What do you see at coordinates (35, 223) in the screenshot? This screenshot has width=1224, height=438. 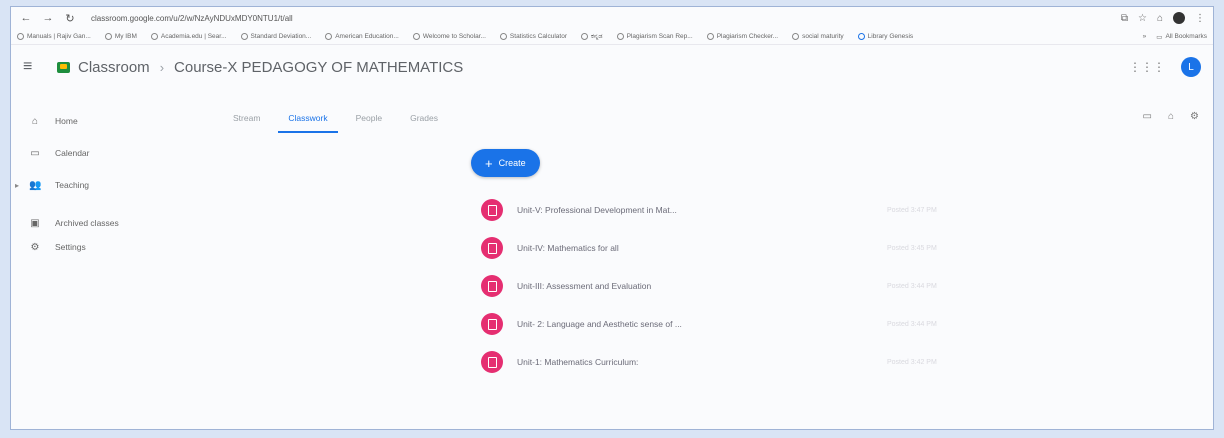 I see `archive-icon: ▣` at bounding box center [35, 223].